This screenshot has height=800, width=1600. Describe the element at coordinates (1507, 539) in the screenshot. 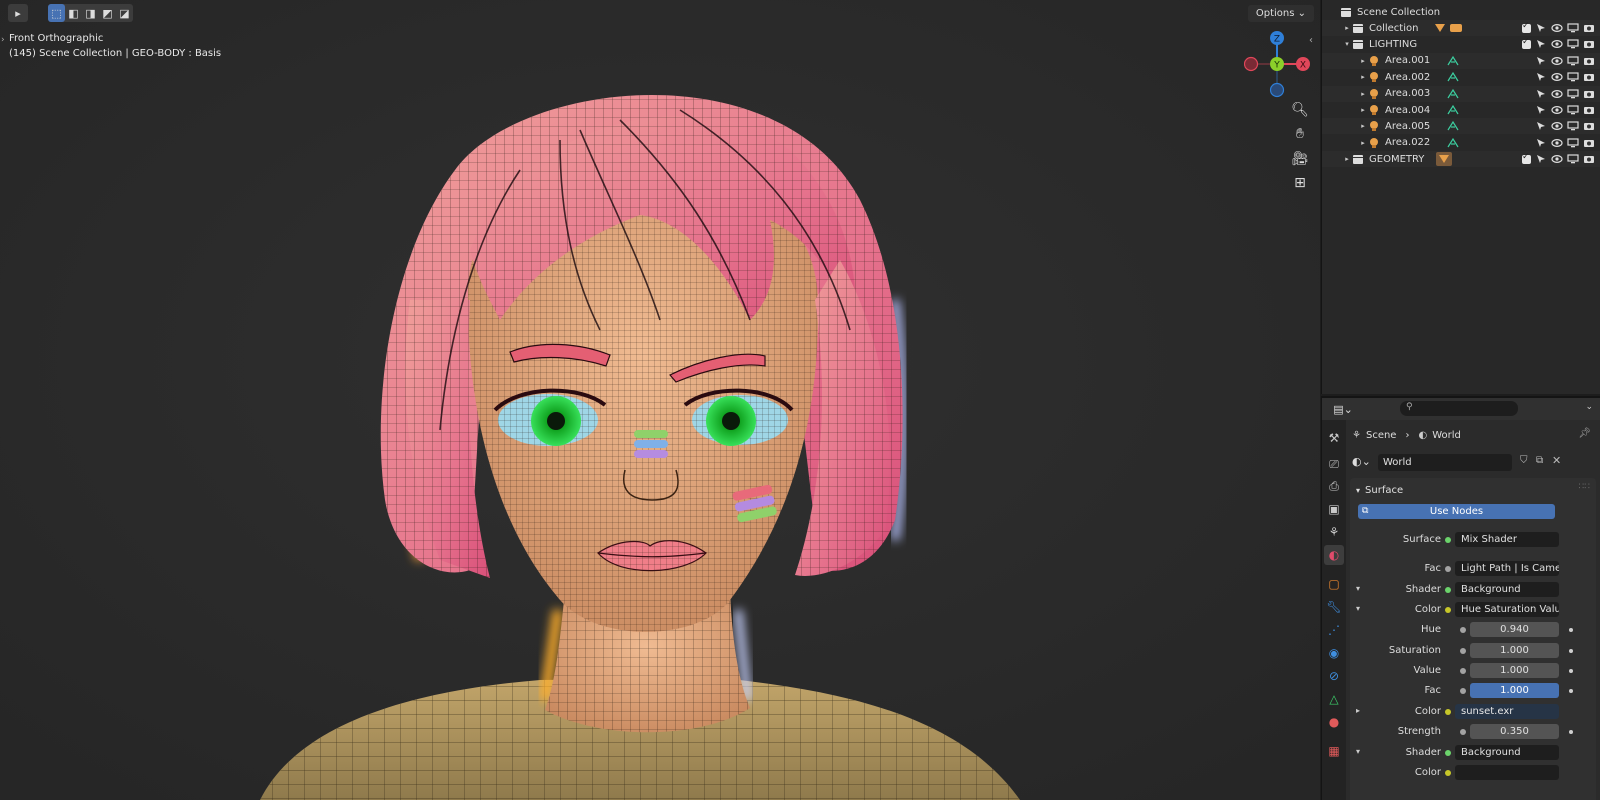

I see `property-value-field: Mix Shader` at that location.